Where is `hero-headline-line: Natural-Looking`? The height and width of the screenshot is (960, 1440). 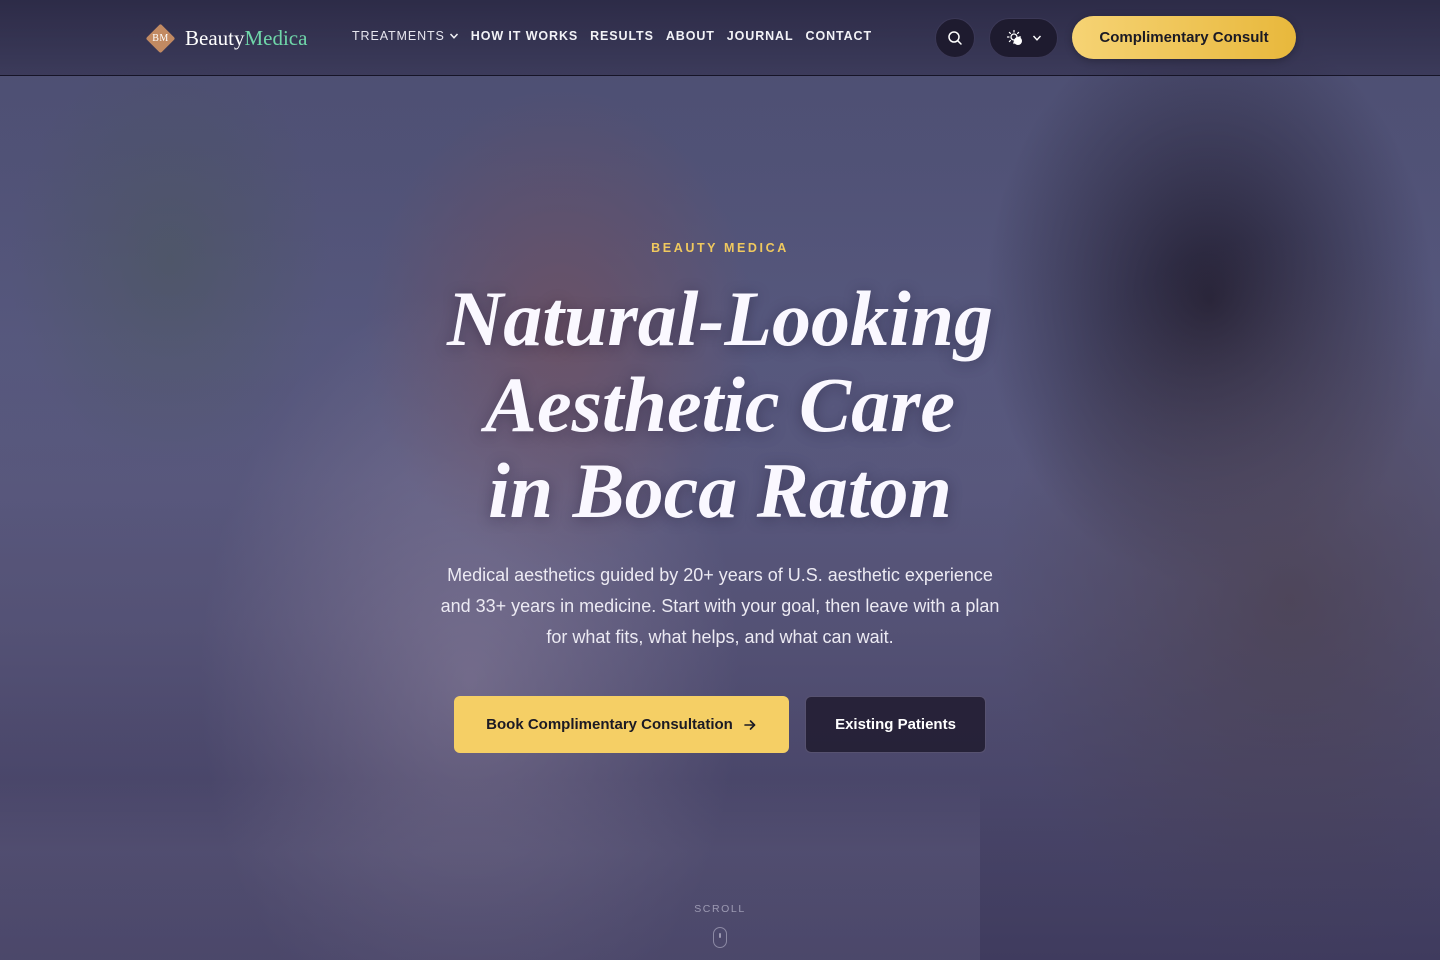 hero-headline-line: Natural-Looking is located at coordinates (720, 318).